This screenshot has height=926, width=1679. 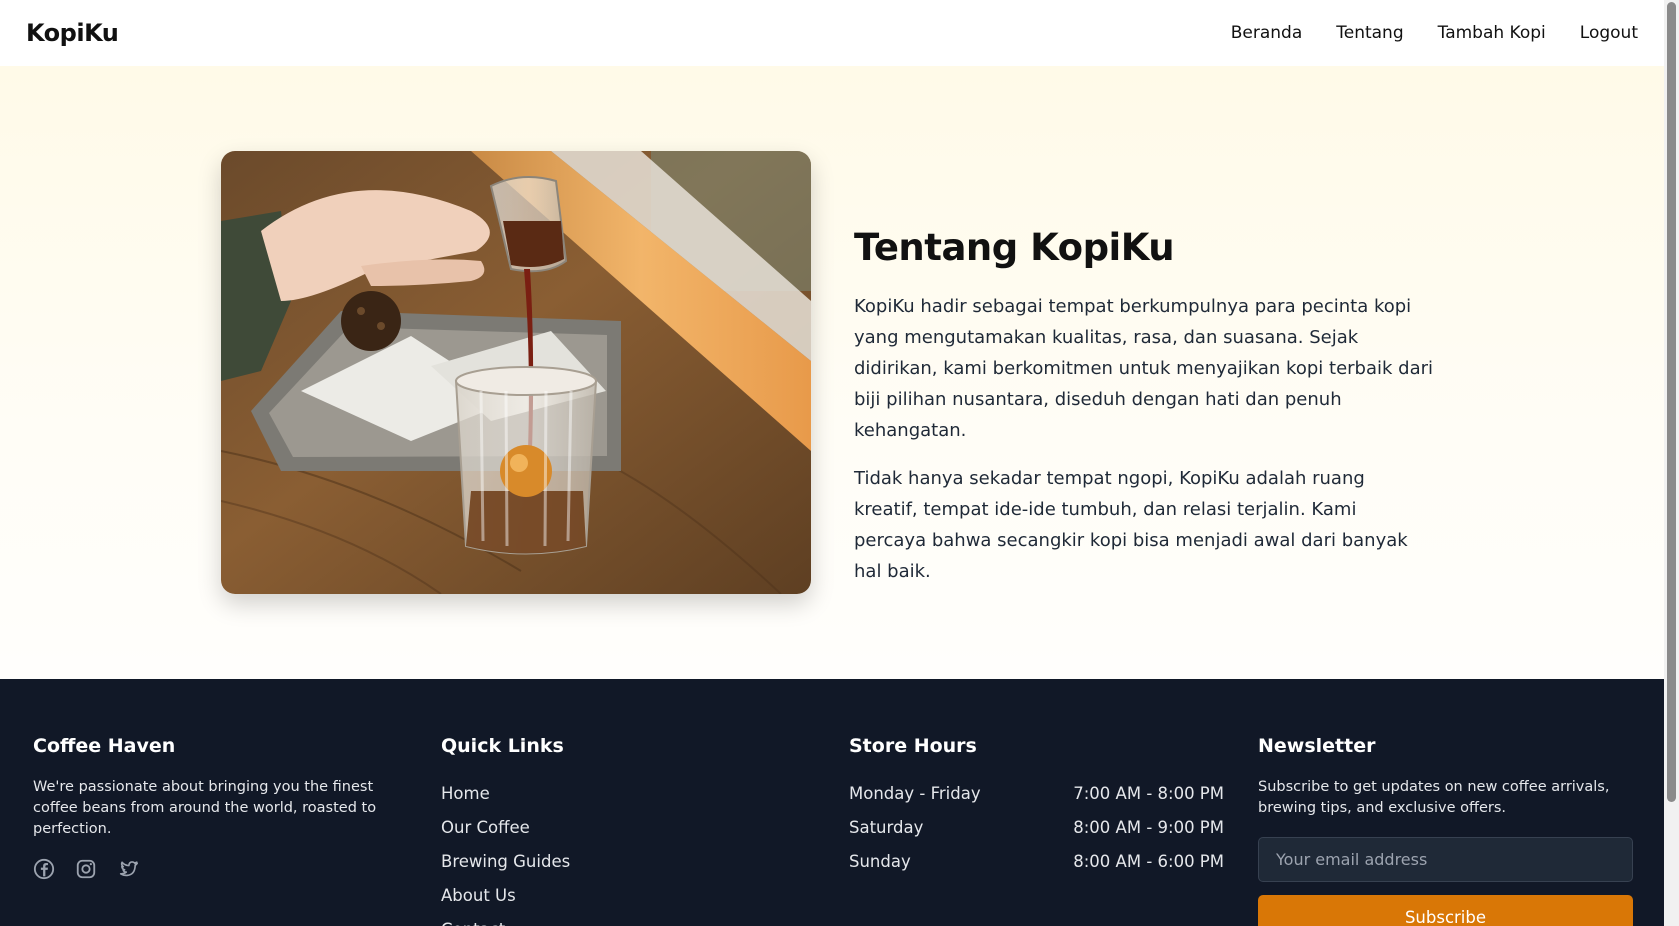 What do you see at coordinates (1148, 793) in the screenshot?
I see `hours-time: 7:00 AM - 8:00 PM` at bounding box center [1148, 793].